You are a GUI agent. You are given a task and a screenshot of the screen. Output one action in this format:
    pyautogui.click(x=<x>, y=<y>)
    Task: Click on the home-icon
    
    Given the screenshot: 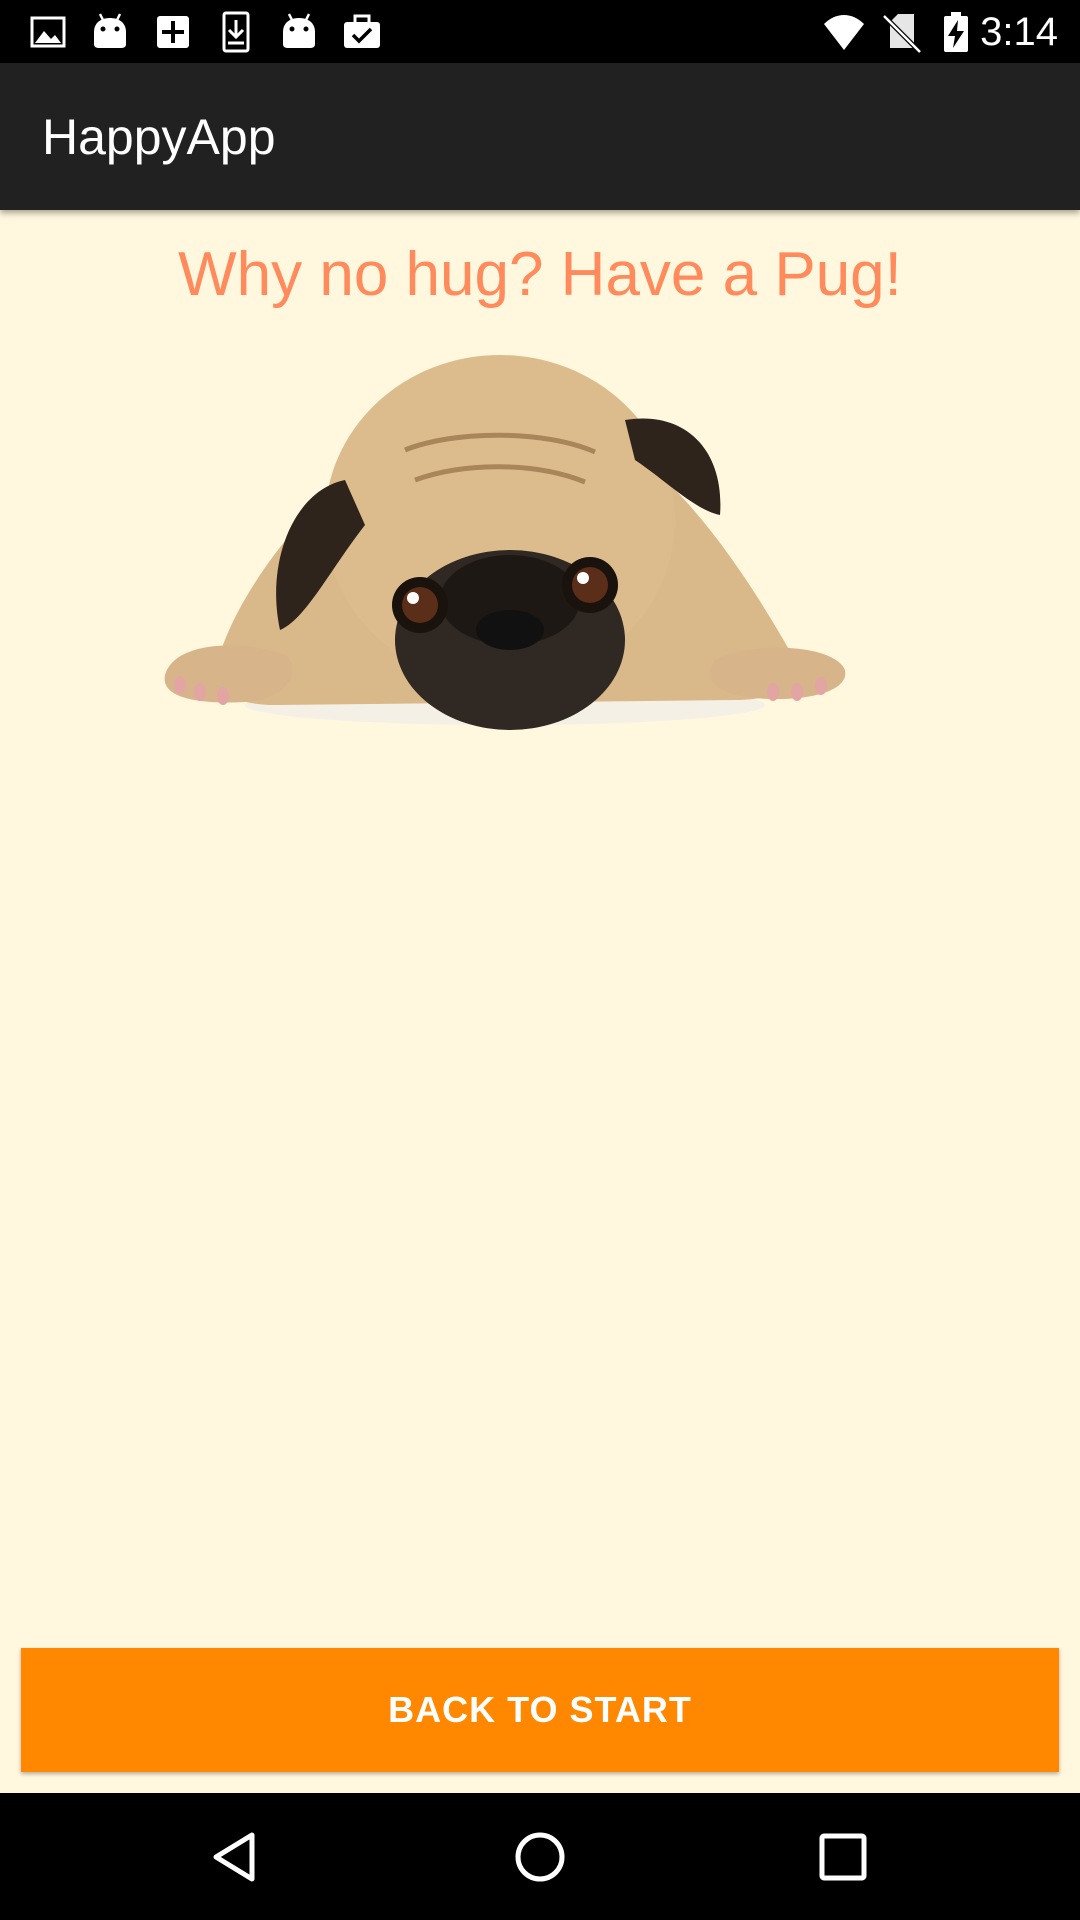 What is the action you would take?
    pyautogui.click(x=540, y=1857)
    